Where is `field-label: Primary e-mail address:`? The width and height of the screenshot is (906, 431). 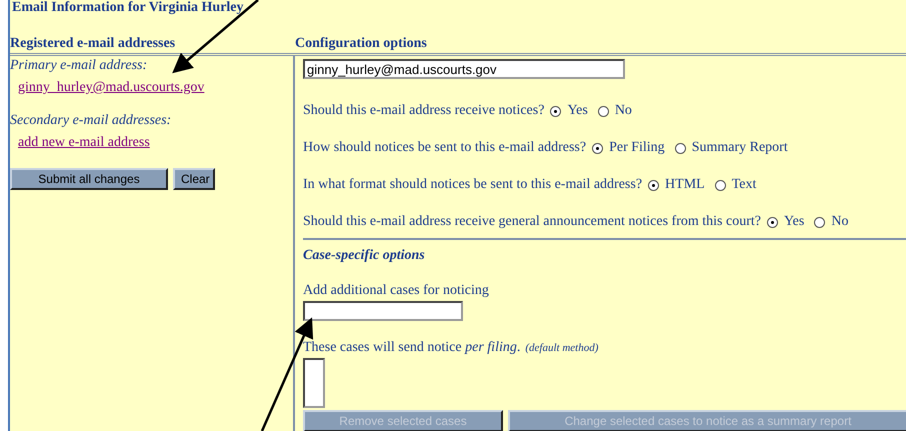
field-label: Primary e-mail address: is located at coordinates (79, 66).